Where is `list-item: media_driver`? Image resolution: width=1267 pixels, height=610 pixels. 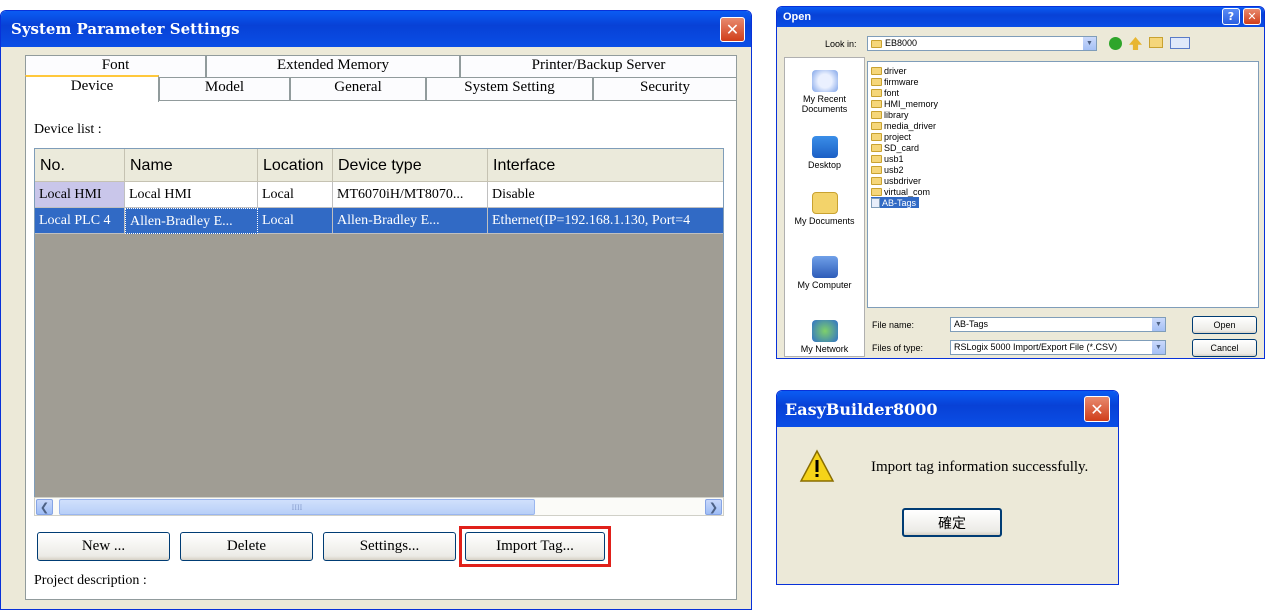
list-item: media_driver is located at coordinates (903, 125).